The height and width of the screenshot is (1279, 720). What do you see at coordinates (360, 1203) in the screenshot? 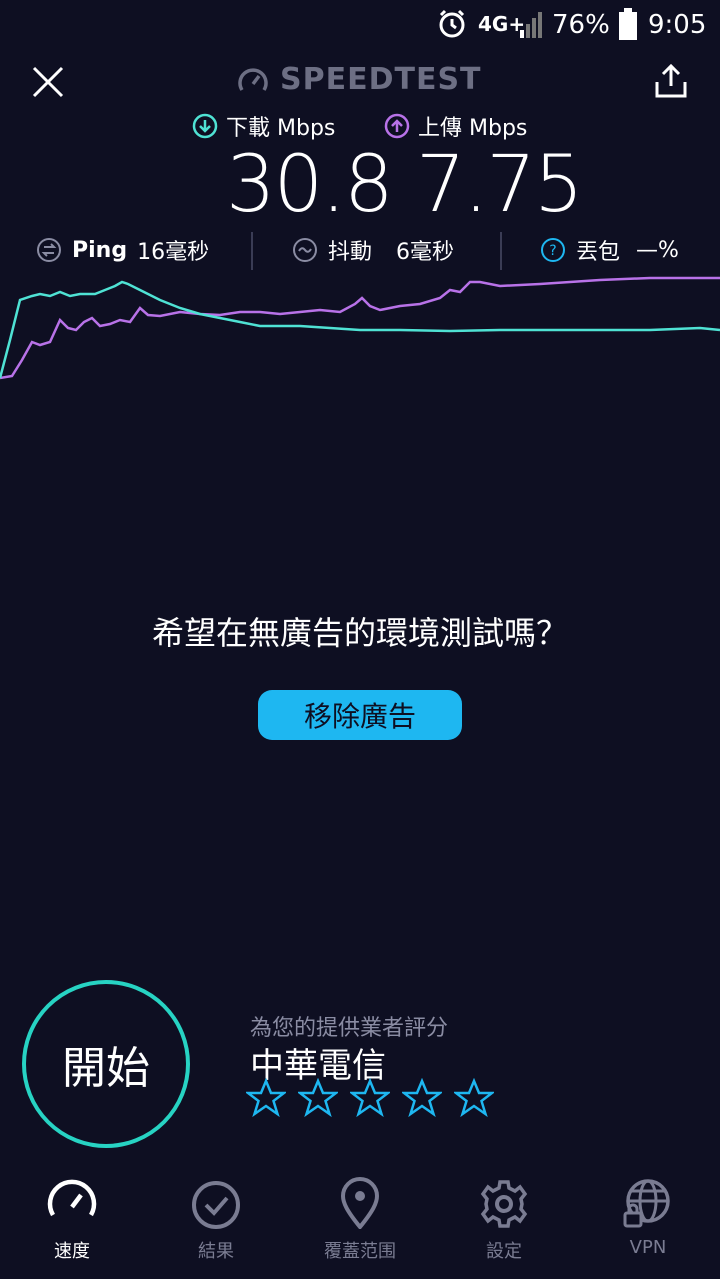
I see `map-pin-icon` at bounding box center [360, 1203].